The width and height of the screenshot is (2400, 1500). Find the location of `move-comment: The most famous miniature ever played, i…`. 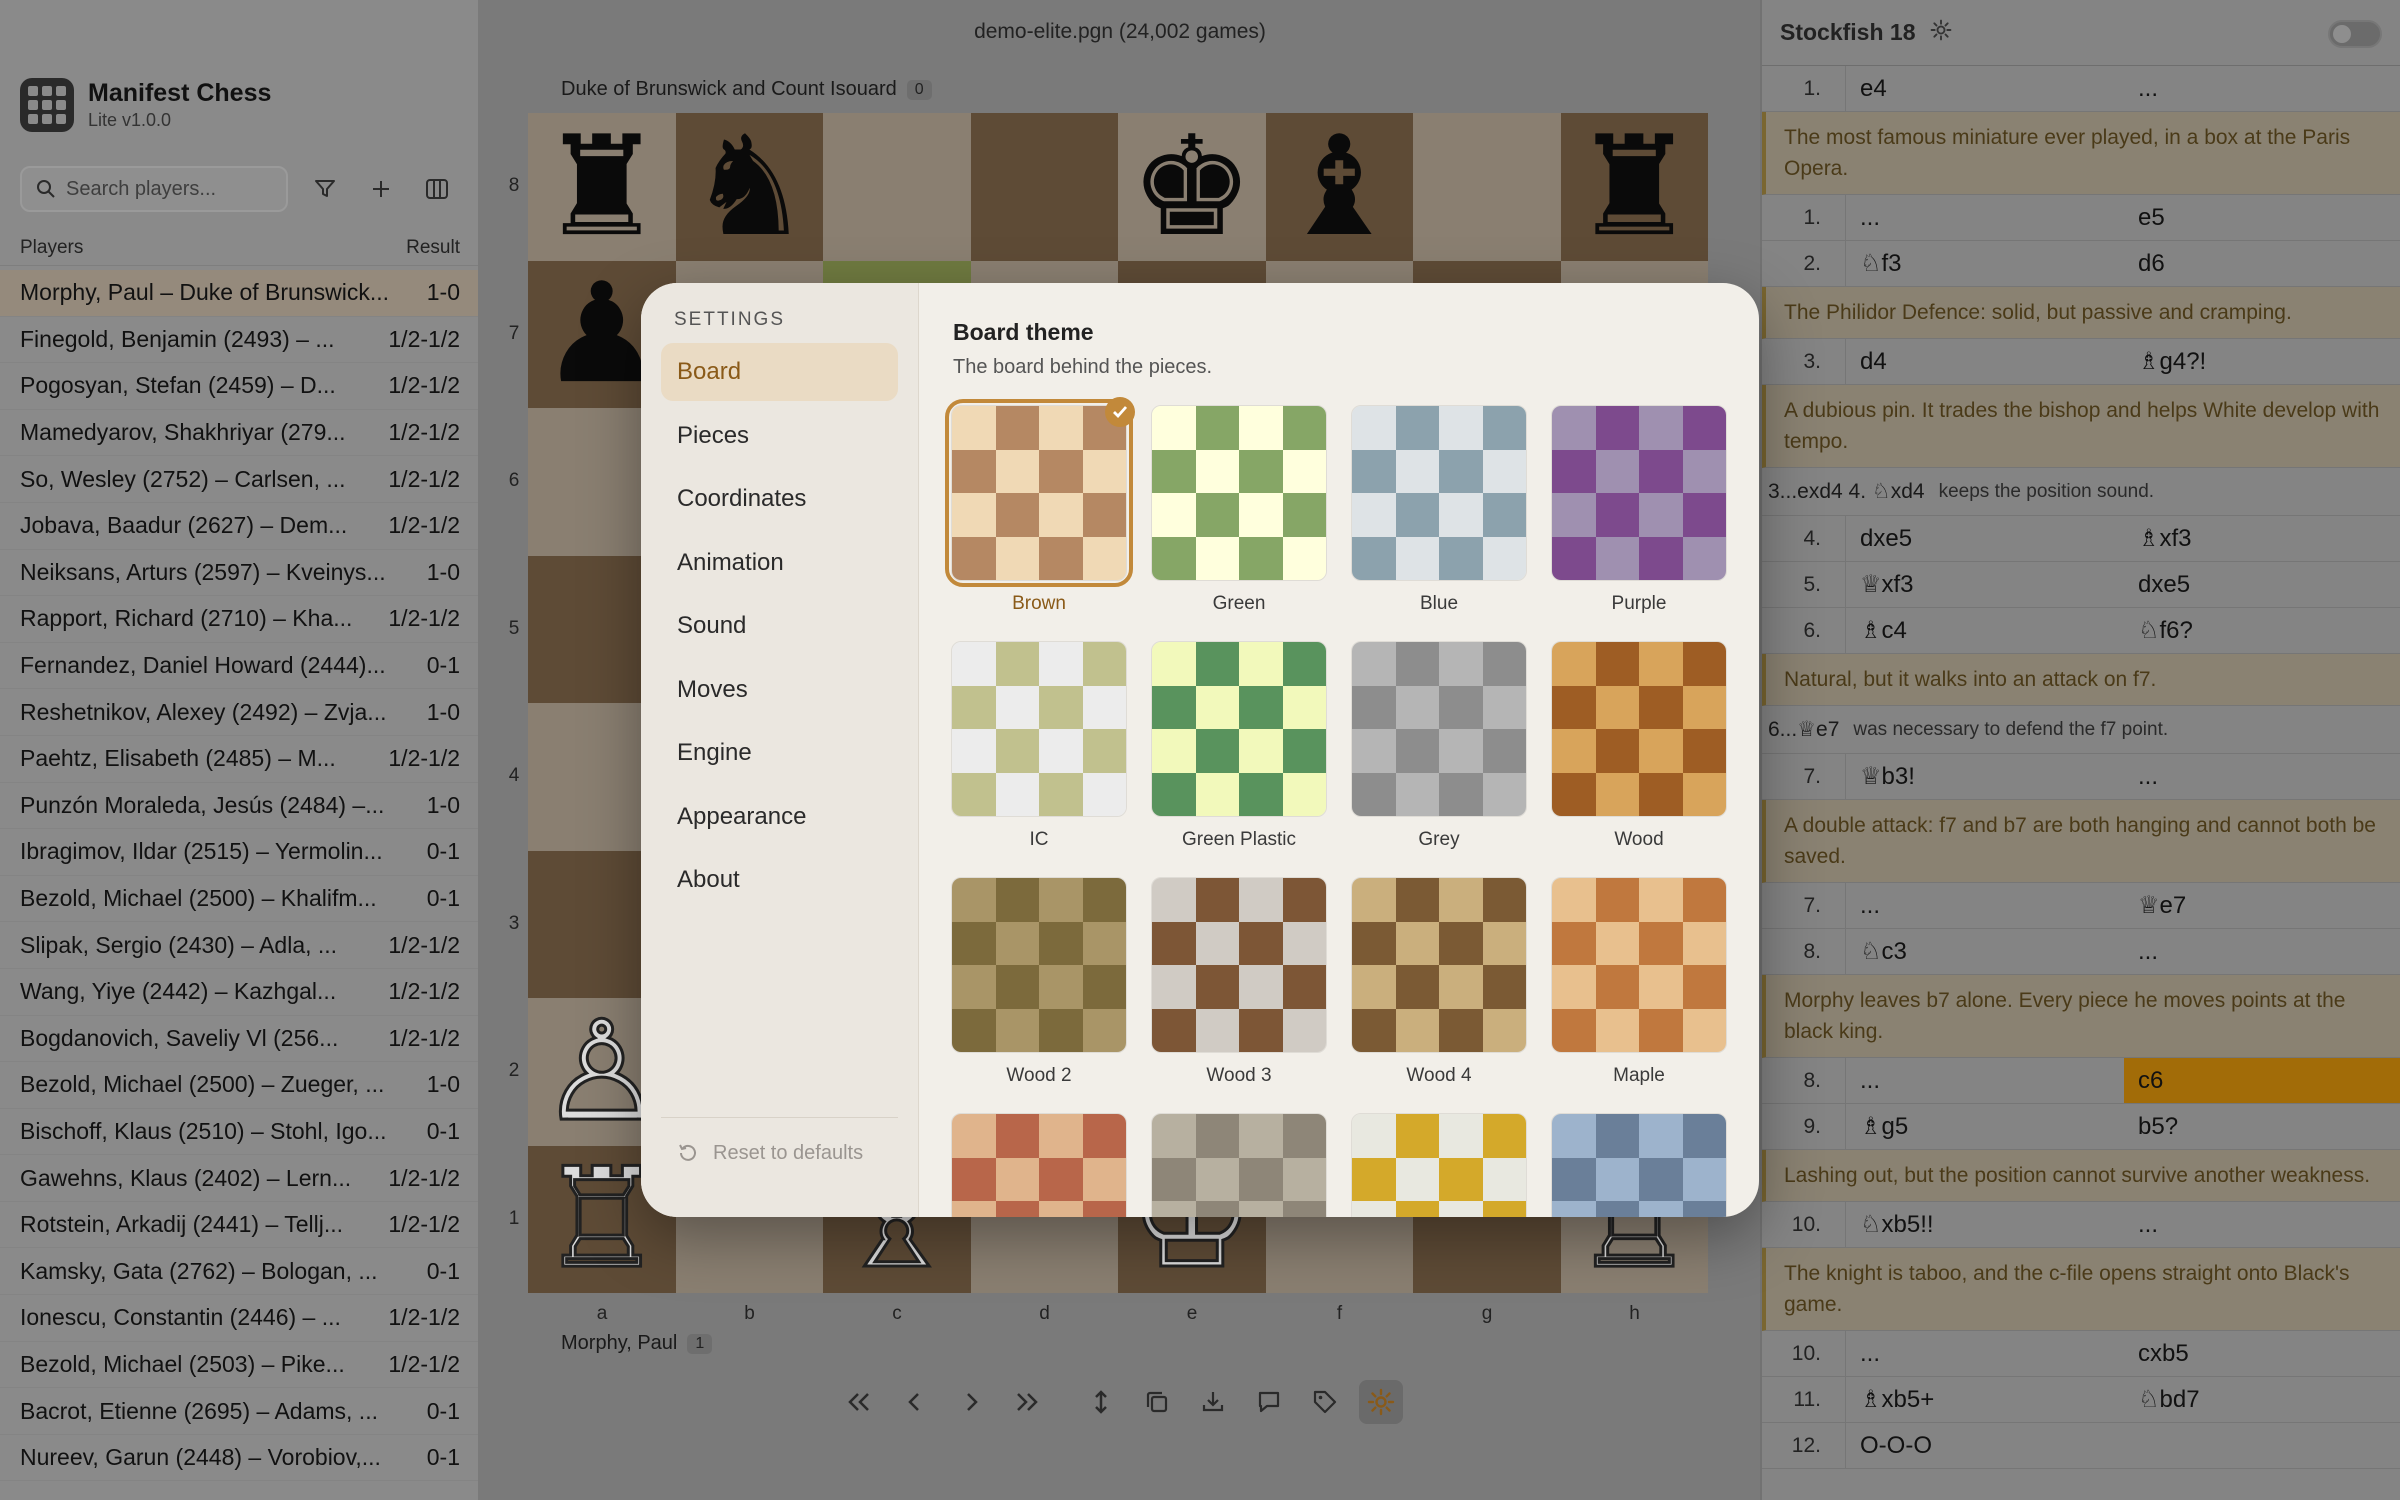

move-comment: The most famous miniature ever played, i… is located at coordinates (2081, 153).